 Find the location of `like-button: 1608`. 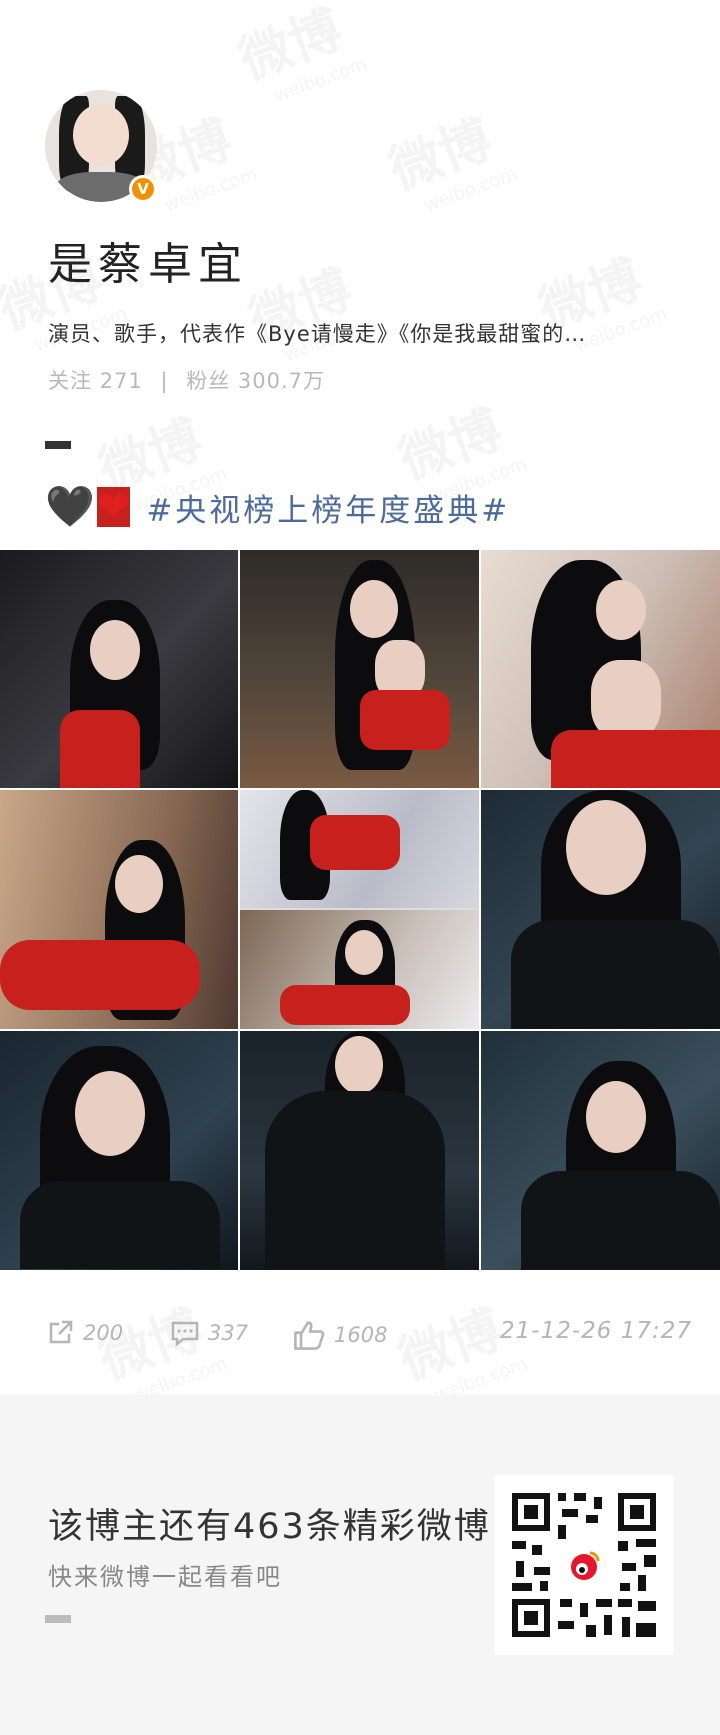

like-button: 1608 is located at coordinates (339, 1335).